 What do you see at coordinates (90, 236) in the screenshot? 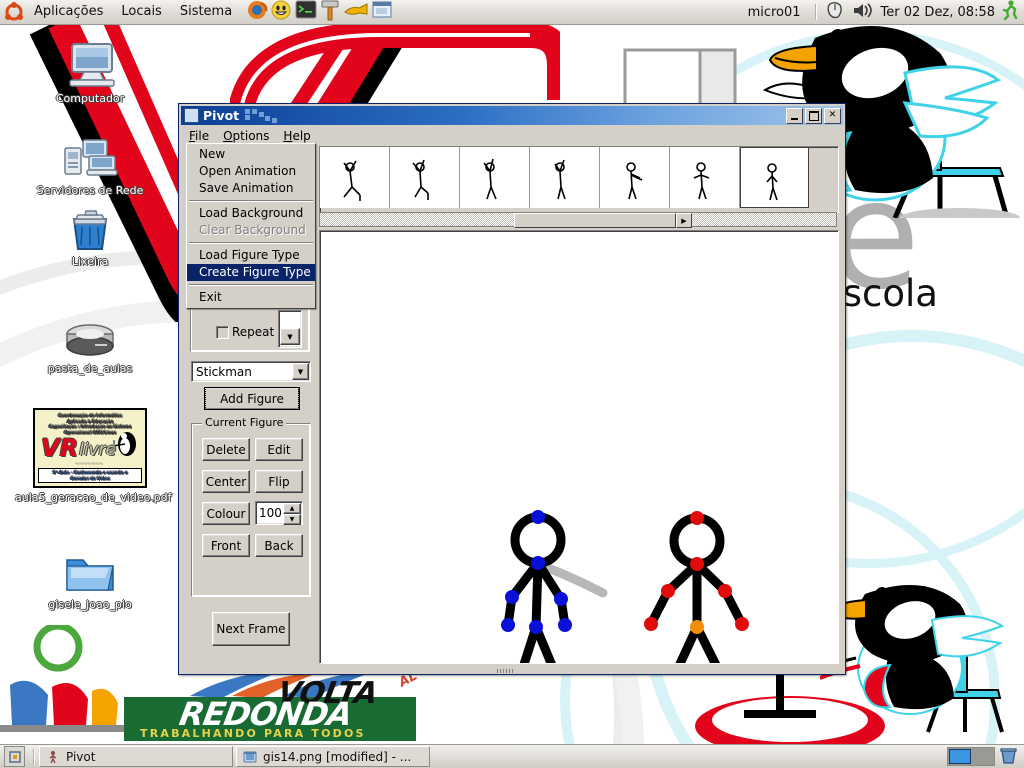
I see `desktop-icon-lixeira: Lixeira` at bounding box center [90, 236].